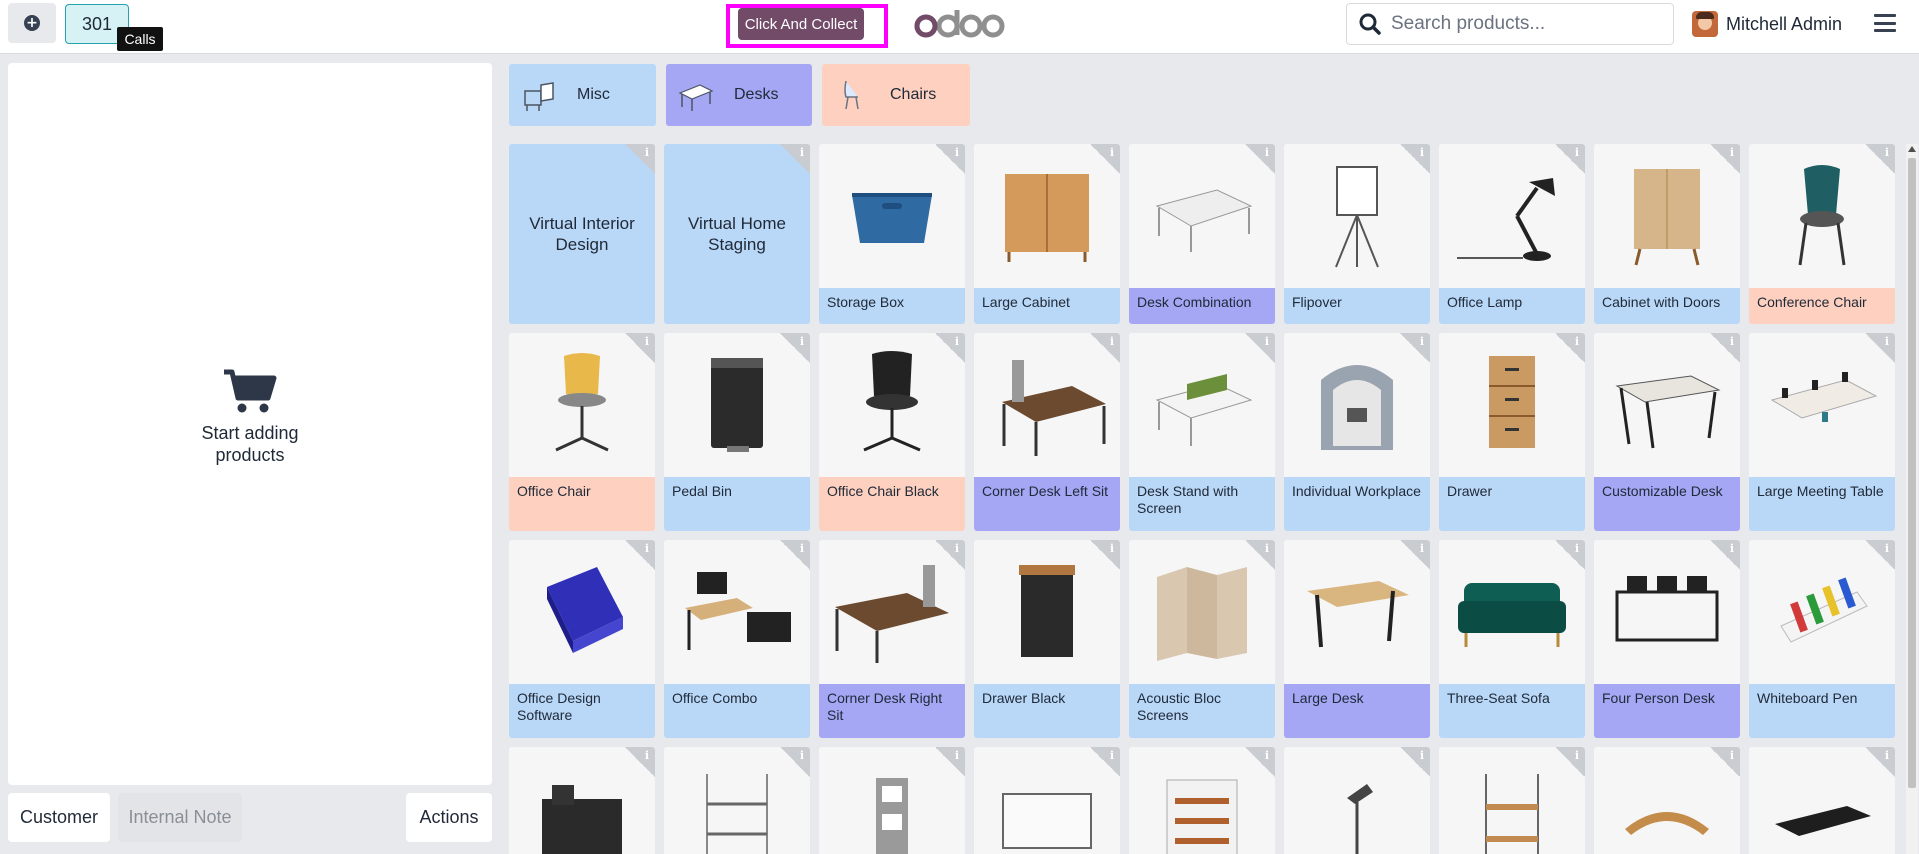 This screenshot has height=854, width=1919. I want to click on product-card: Conference Chair i, so click(1822, 234).